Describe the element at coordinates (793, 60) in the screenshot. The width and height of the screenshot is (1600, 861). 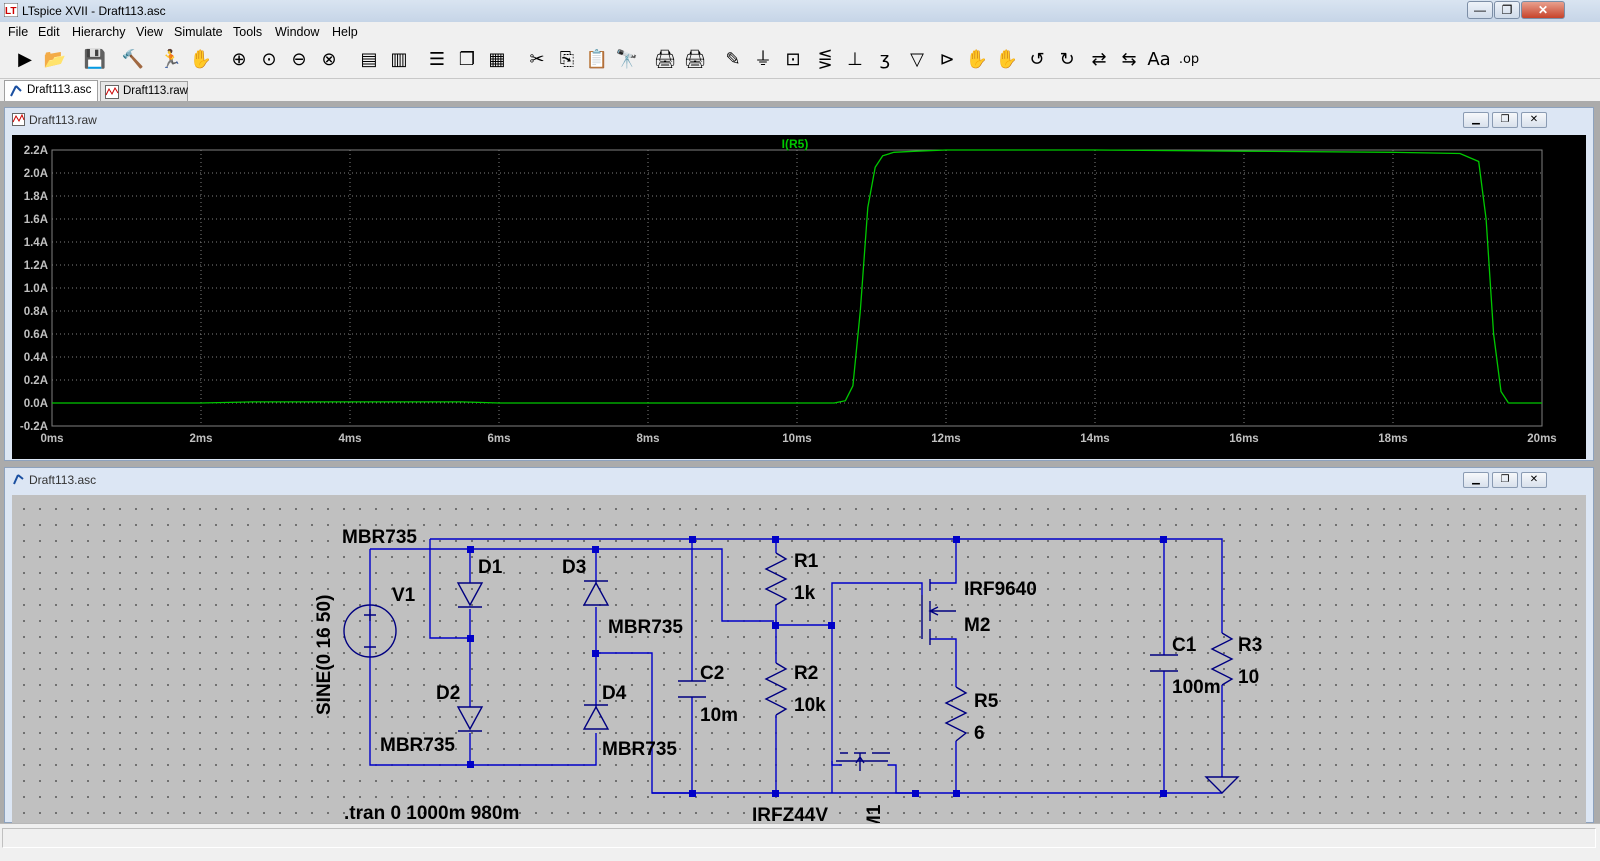
I see `label-net-icon: ⊡` at that location.